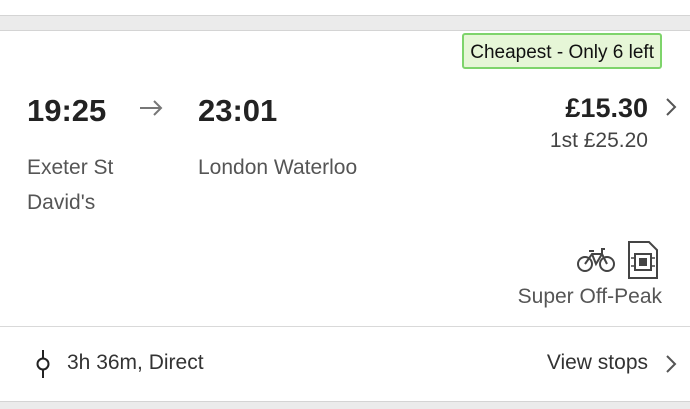 This screenshot has height=409, width=690. What do you see at coordinates (596, 260) in the screenshot?
I see `bicycle-icon` at bounding box center [596, 260].